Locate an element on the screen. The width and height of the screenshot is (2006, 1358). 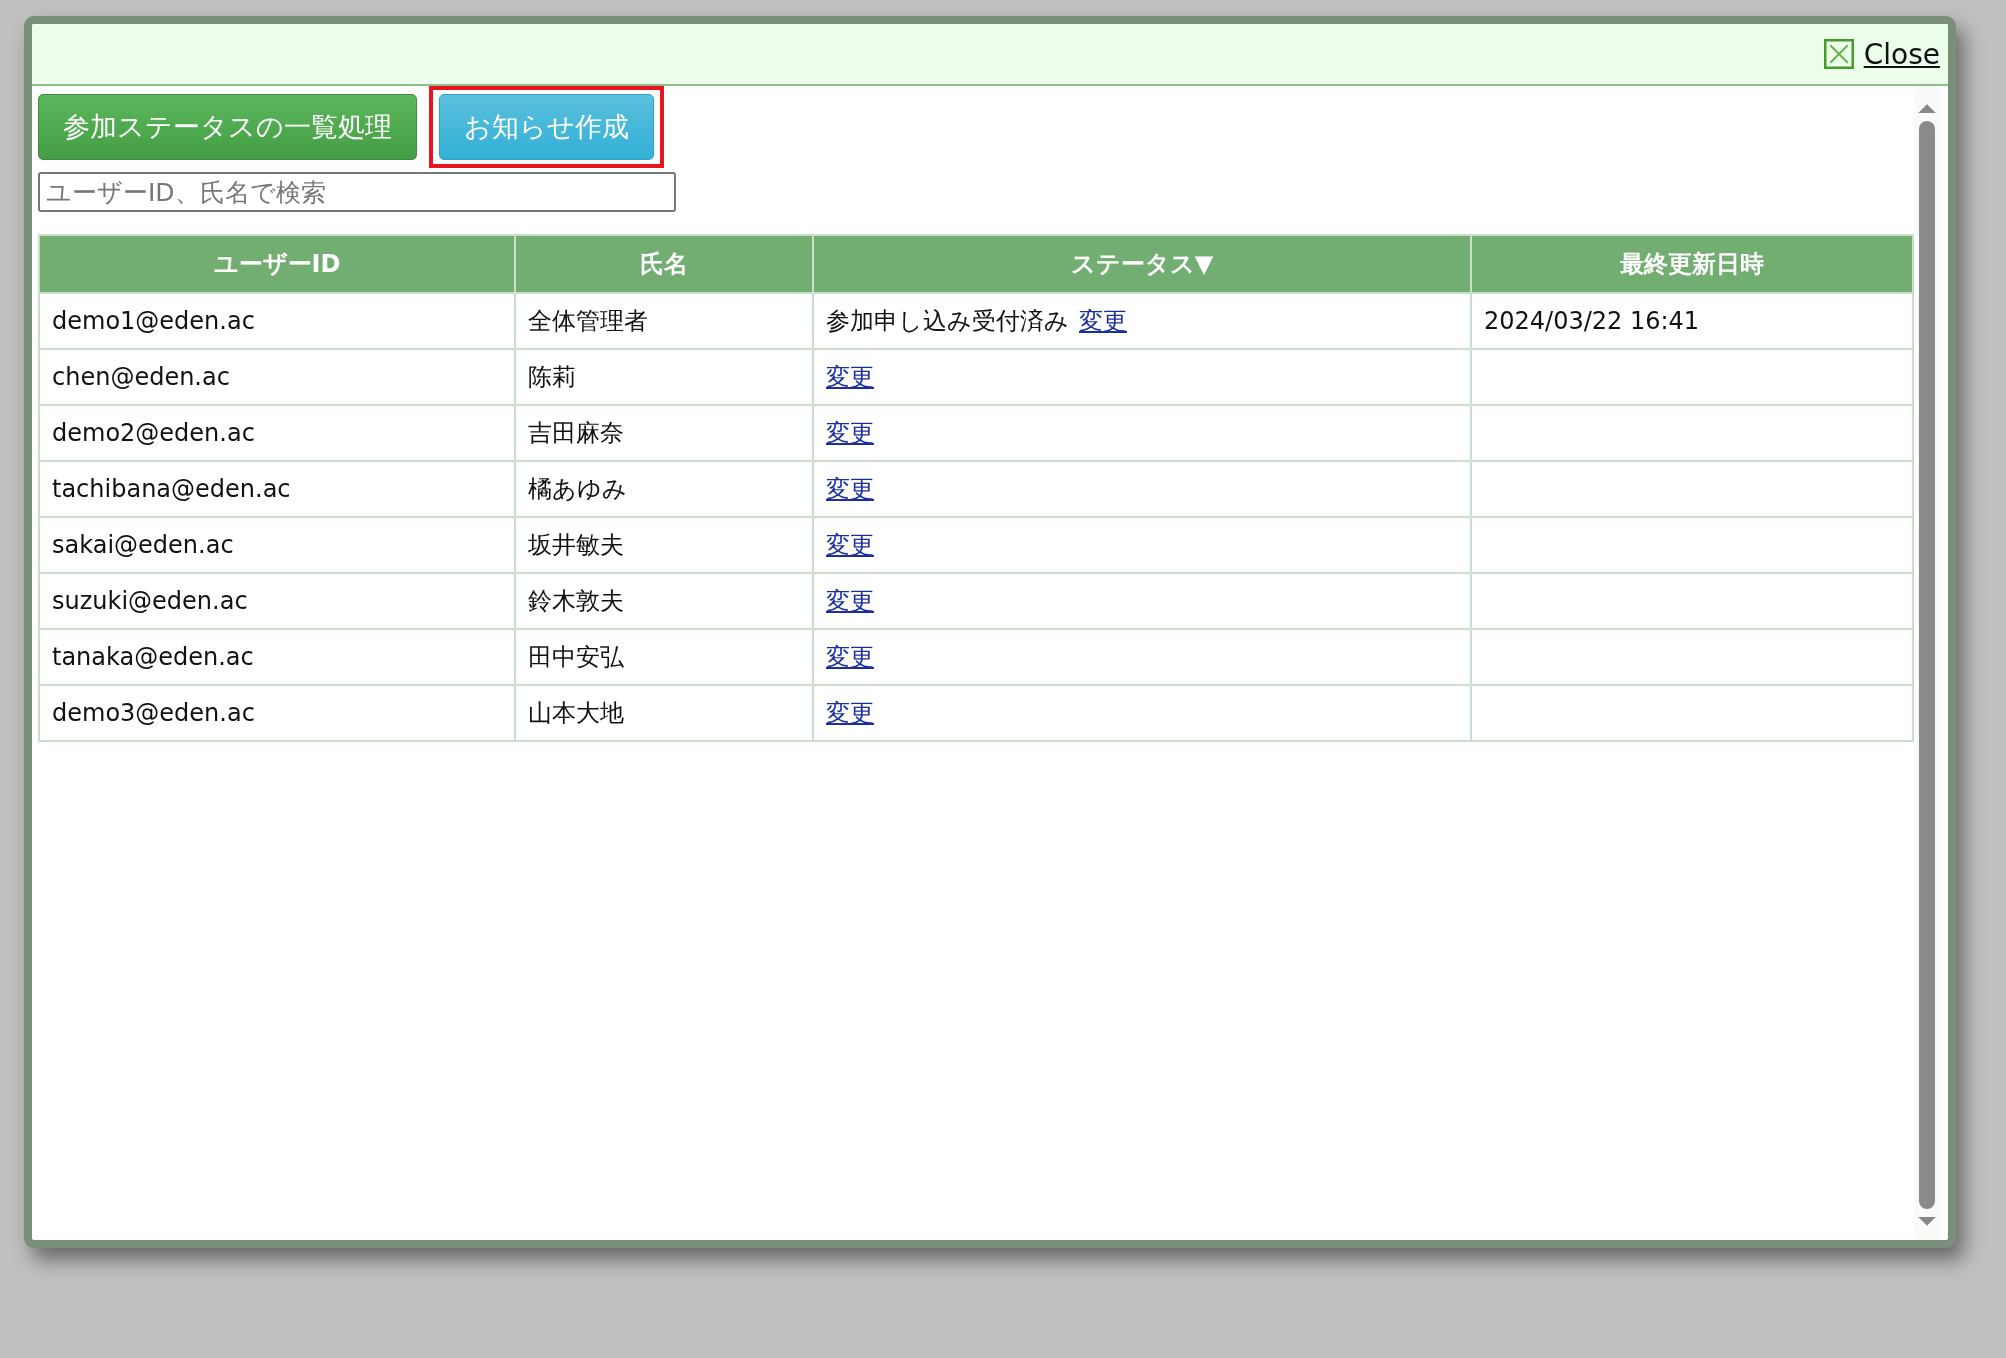
table-cell: suzuki@eden.ac is located at coordinates (277, 601).